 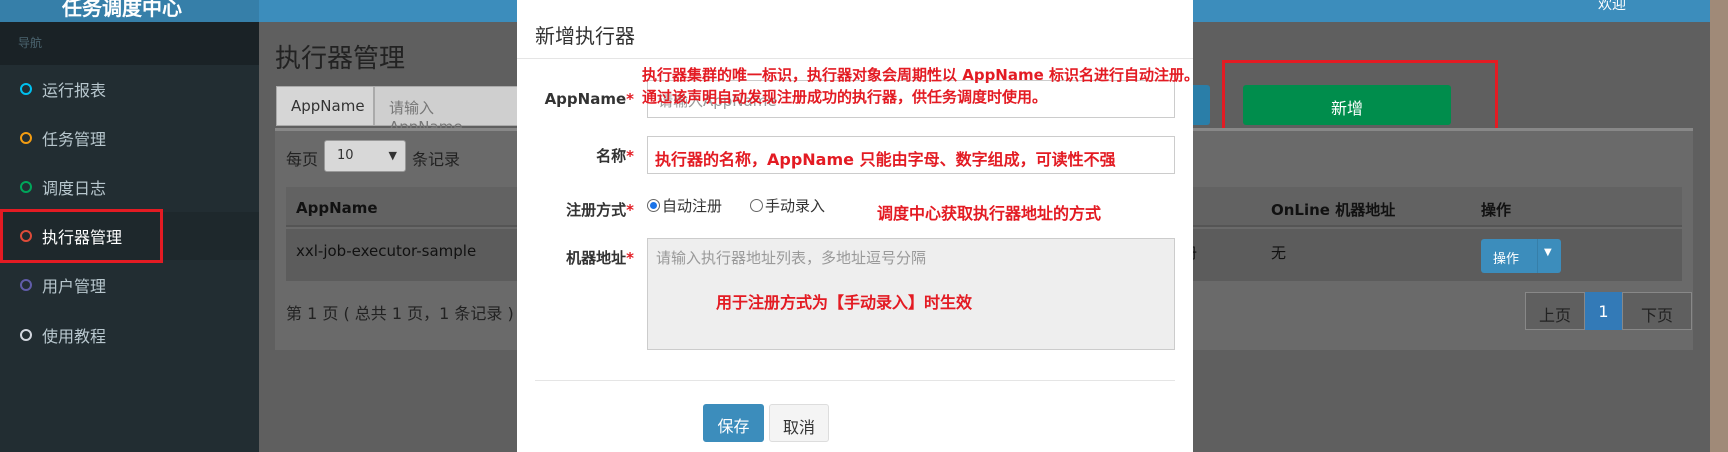 What do you see at coordinates (74, 90) in the screenshot?
I see `sidebar-item-label: 运行报表` at bounding box center [74, 90].